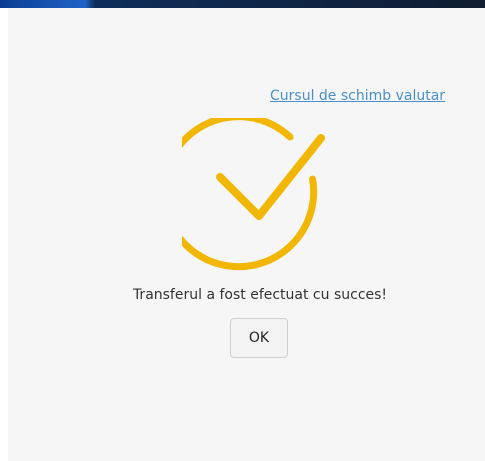 The height and width of the screenshot is (461, 485). Describe the element at coordinates (260, 295) in the screenshot. I see `success-message: Transferul a fost efectuat cu succes!` at that location.